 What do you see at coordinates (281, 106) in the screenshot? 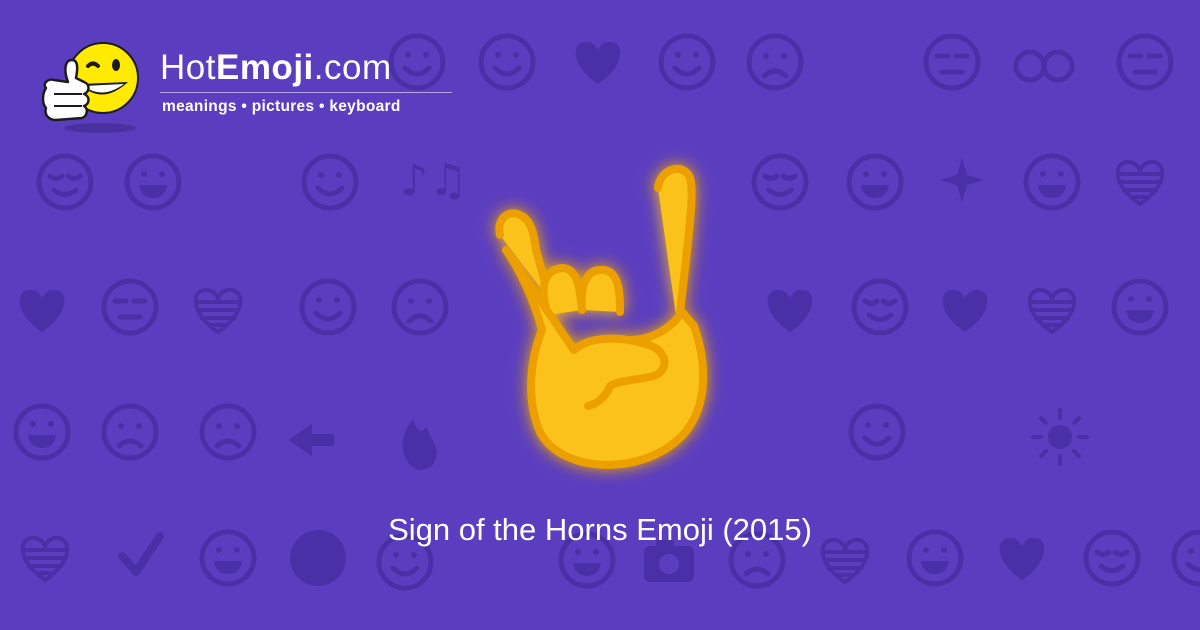
I see `site-tagline: meanings • pictures • keyboard` at bounding box center [281, 106].